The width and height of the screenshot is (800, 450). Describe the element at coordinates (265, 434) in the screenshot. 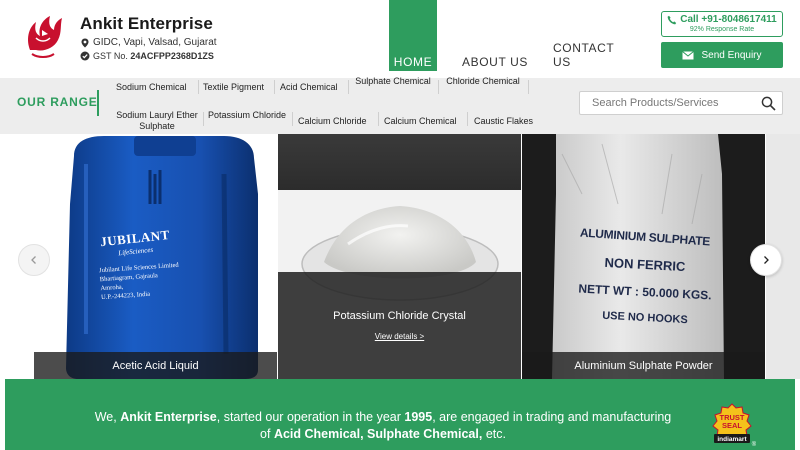

I see `about-of: of` at that location.